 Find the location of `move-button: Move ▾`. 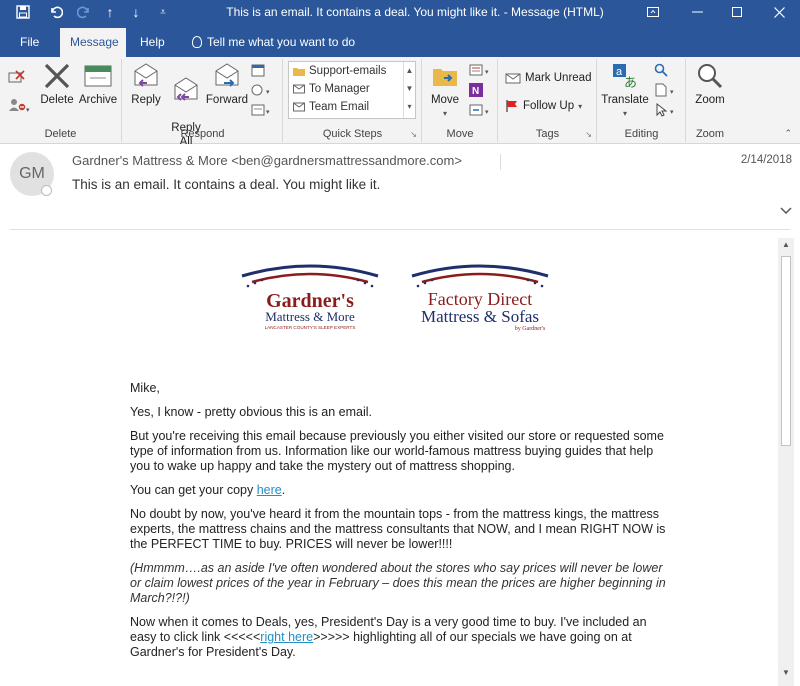

move-button: Move ▾ is located at coordinates (445, 91).